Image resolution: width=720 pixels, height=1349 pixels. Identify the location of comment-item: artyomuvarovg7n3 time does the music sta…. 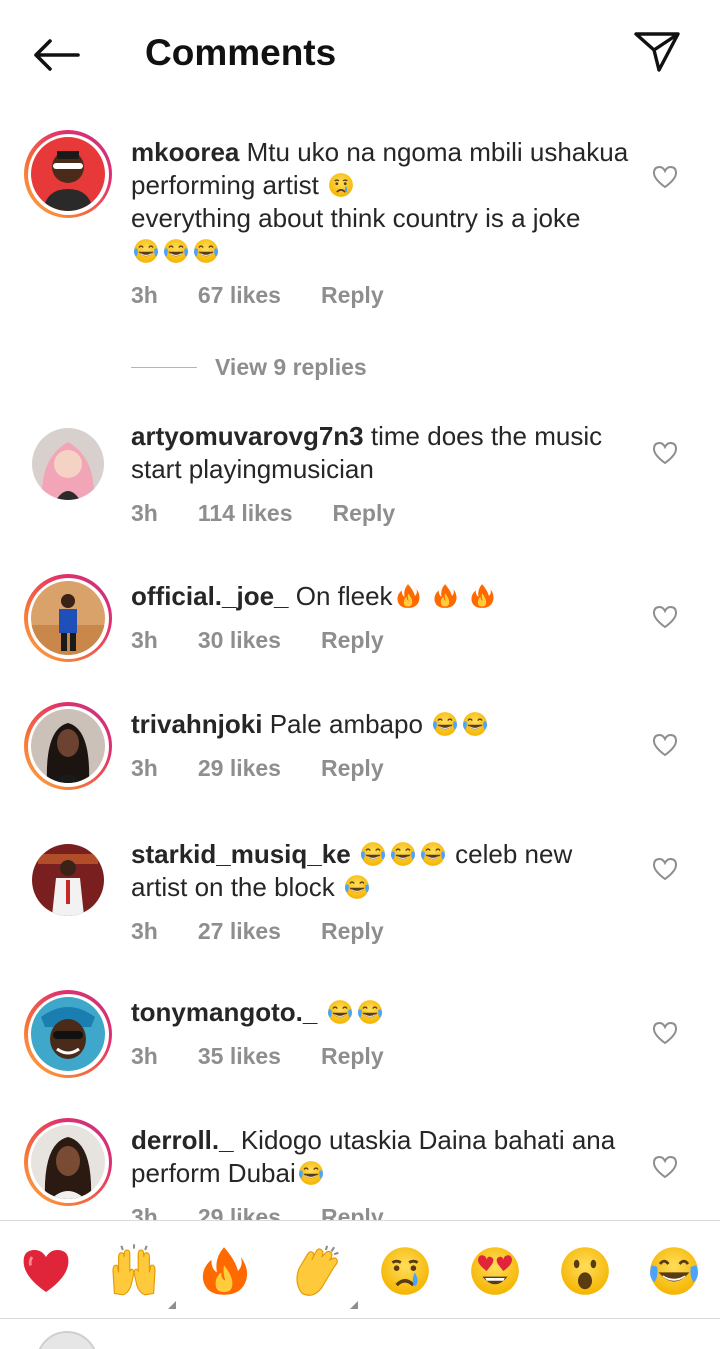
(360, 480).